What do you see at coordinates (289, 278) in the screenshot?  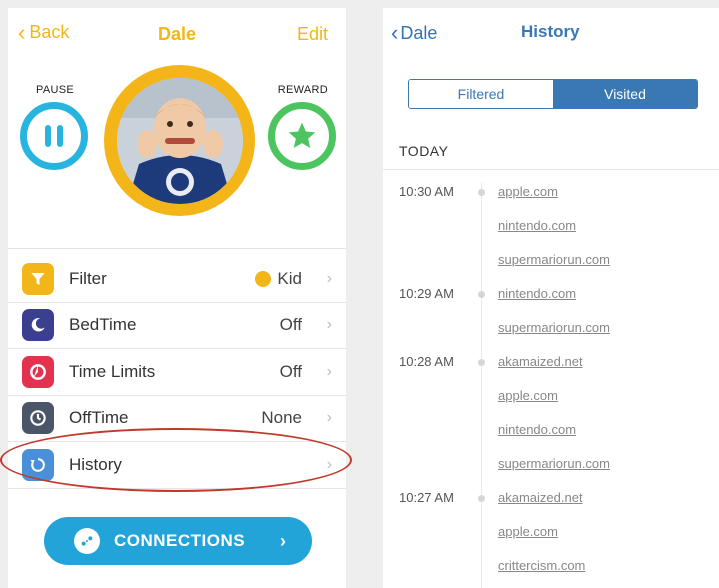 I see `filter-value: Kid` at bounding box center [289, 278].